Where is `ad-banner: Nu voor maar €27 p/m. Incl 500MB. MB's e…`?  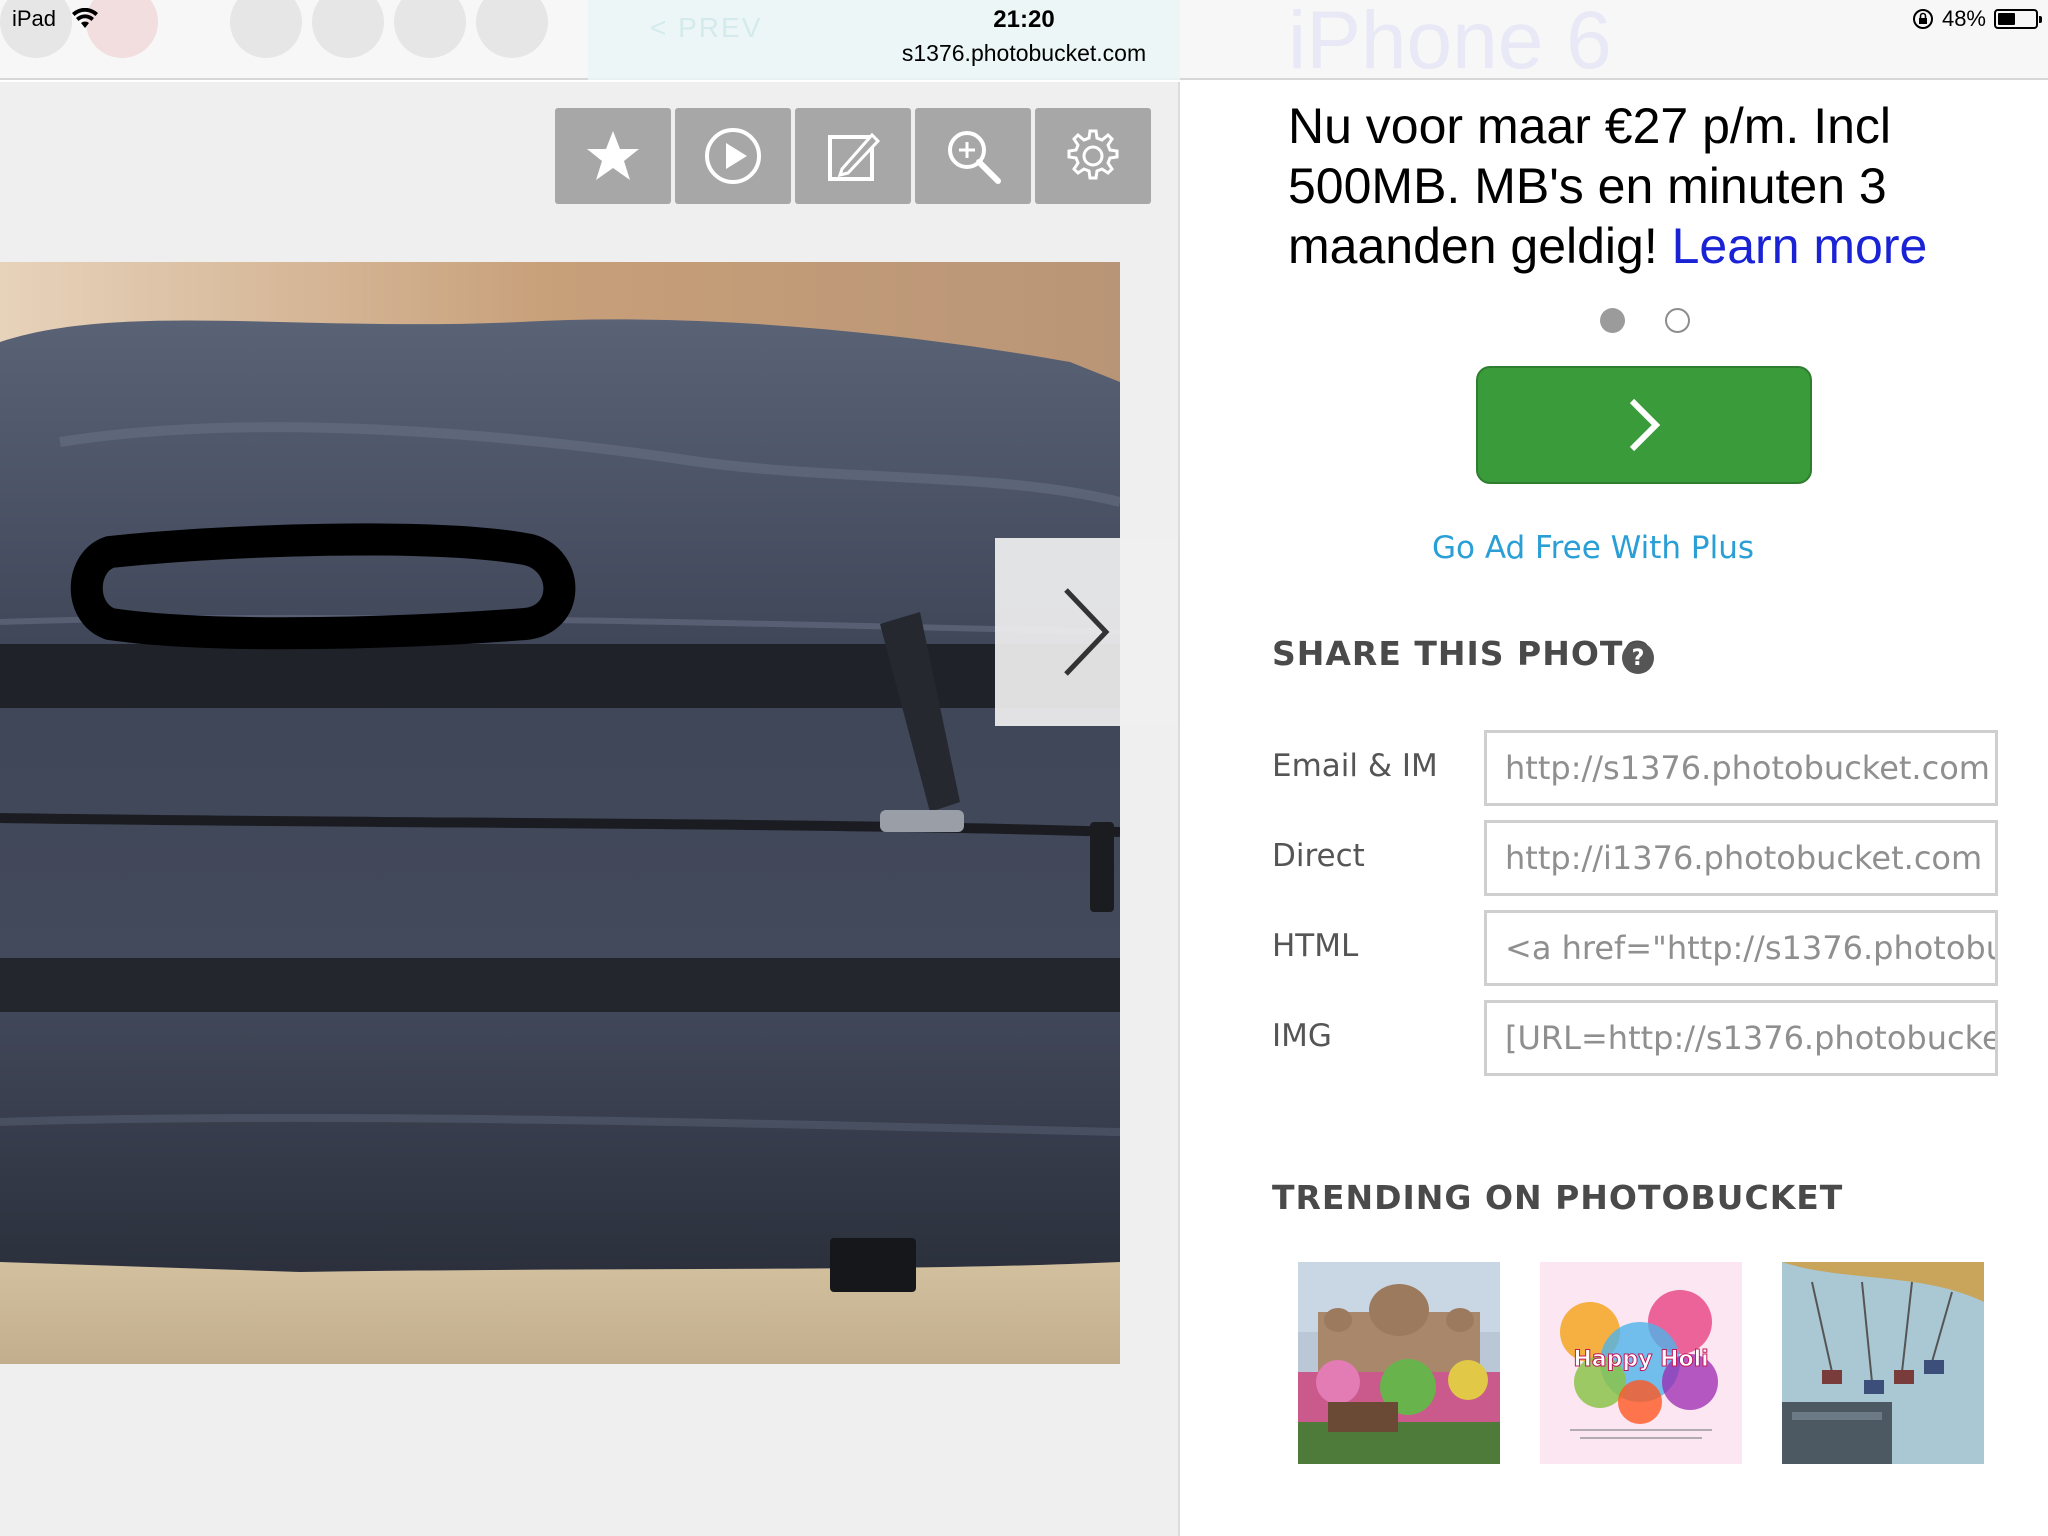 ad-banner: Nu voor maar €27 p/m. Incl 500MB. MB's e… is located at coordinates (1648, 186).